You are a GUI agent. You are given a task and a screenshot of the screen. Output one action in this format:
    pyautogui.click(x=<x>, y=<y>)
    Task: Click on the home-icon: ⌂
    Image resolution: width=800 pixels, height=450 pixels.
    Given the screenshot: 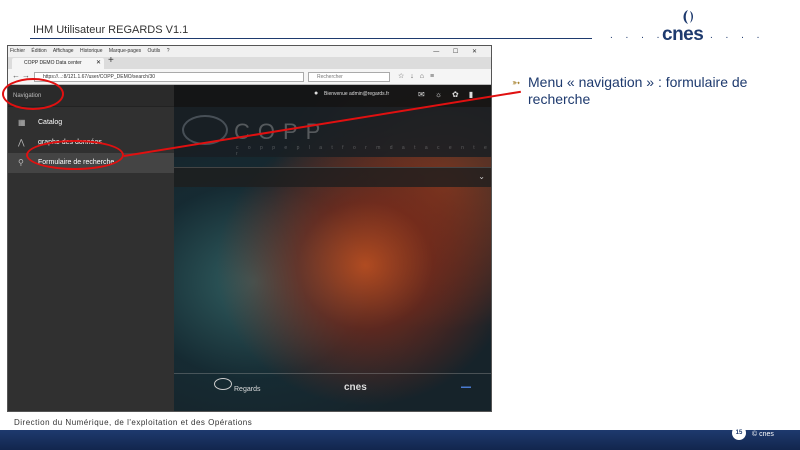 What is the action you would take?
    pyautogui.click(x=425, y=76)
    